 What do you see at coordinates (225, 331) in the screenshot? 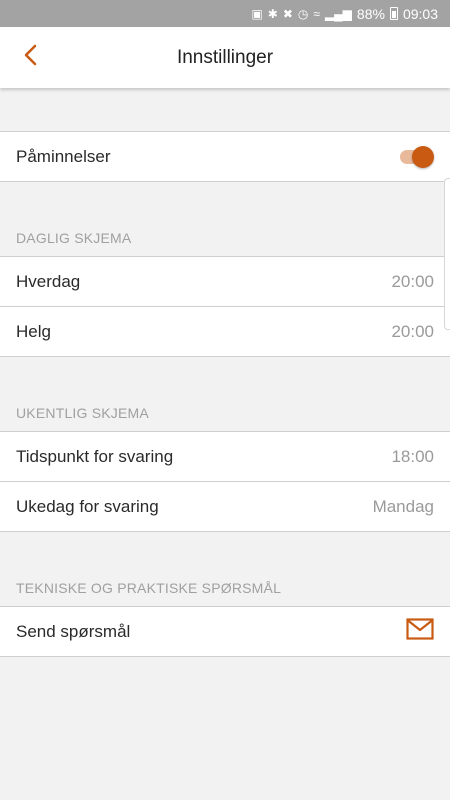
I see `daily-row-weekend: Helg 20:00` at bounding box center [225, 331].